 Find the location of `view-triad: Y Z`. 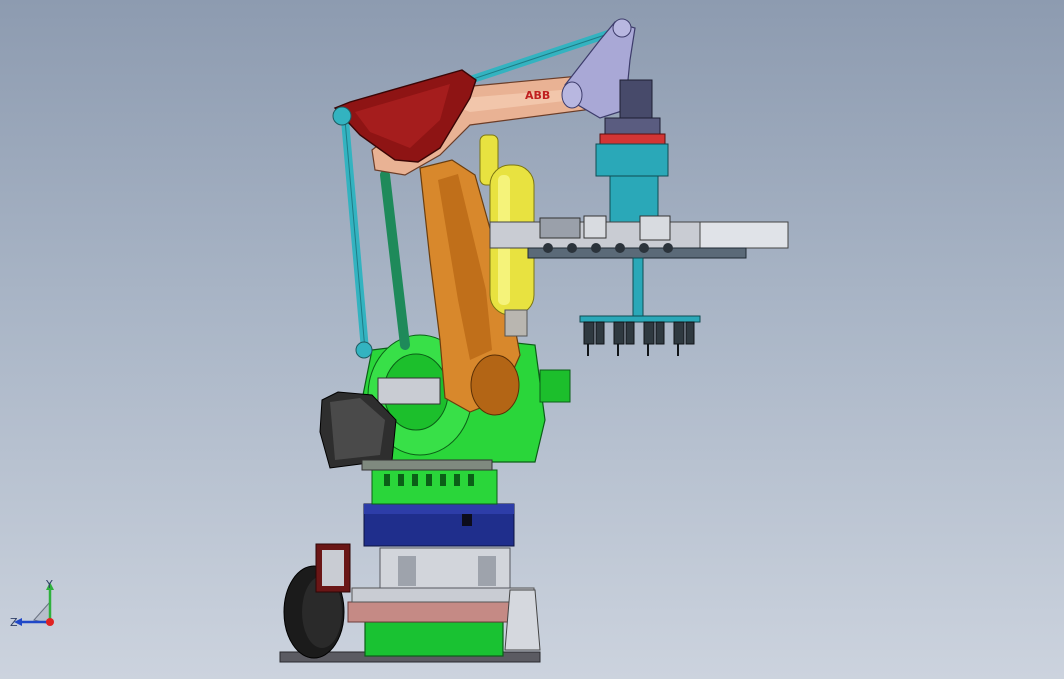

view-triad: Y Z is located at coordinates (38, 607).